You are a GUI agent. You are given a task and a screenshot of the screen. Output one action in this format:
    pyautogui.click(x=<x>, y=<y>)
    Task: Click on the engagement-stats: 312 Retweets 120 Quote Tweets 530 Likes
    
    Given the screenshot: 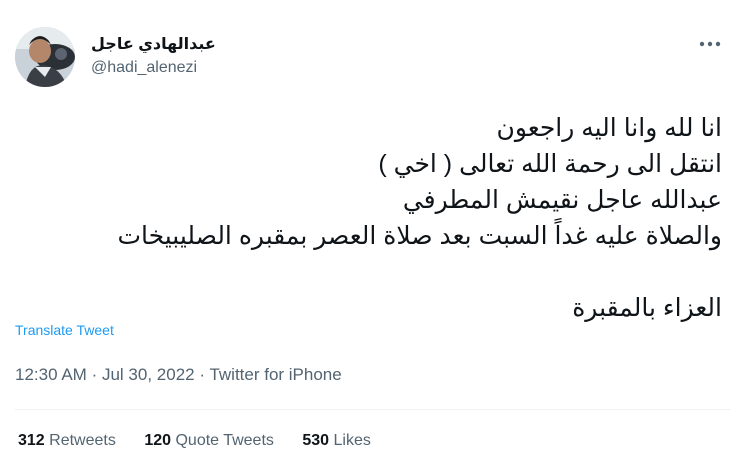 What is the action you would take?
    pyautogui.click(x=206, y=441)
    